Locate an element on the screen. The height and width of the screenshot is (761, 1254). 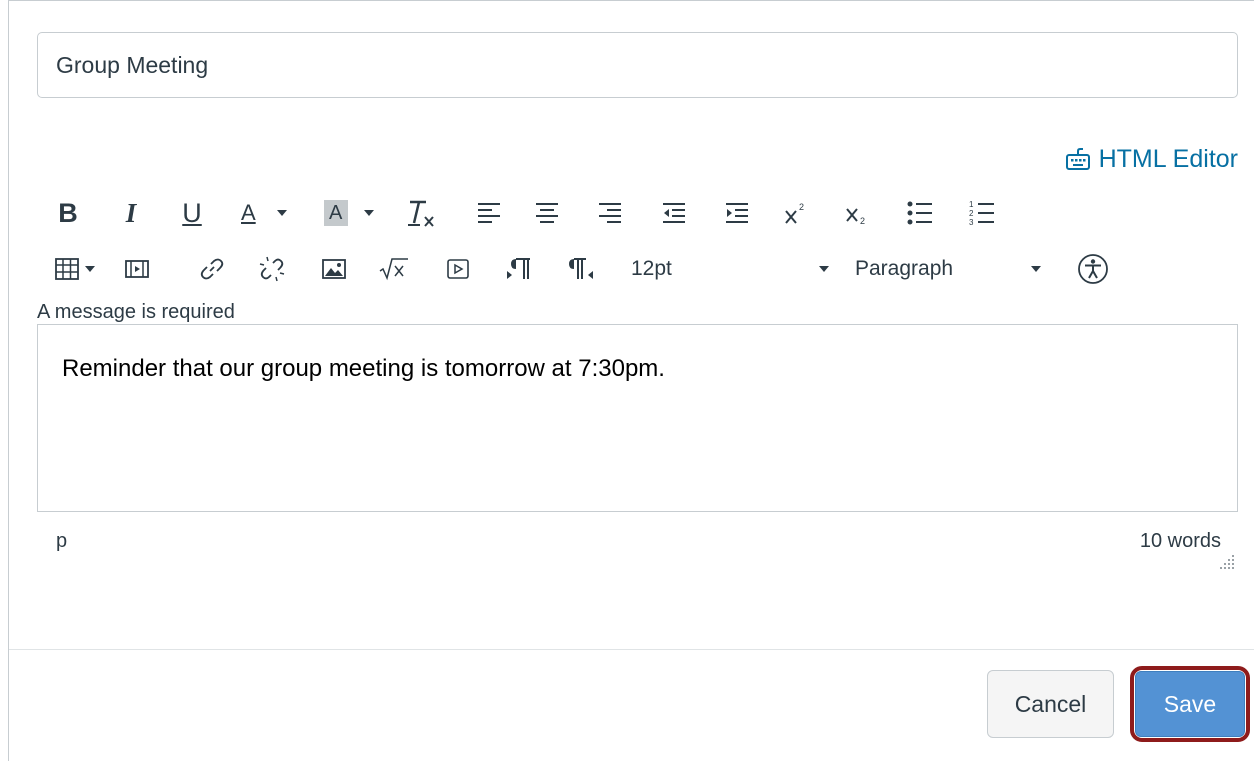
html-editor-label: HTML Editor is located at coordinates (1168, 158).